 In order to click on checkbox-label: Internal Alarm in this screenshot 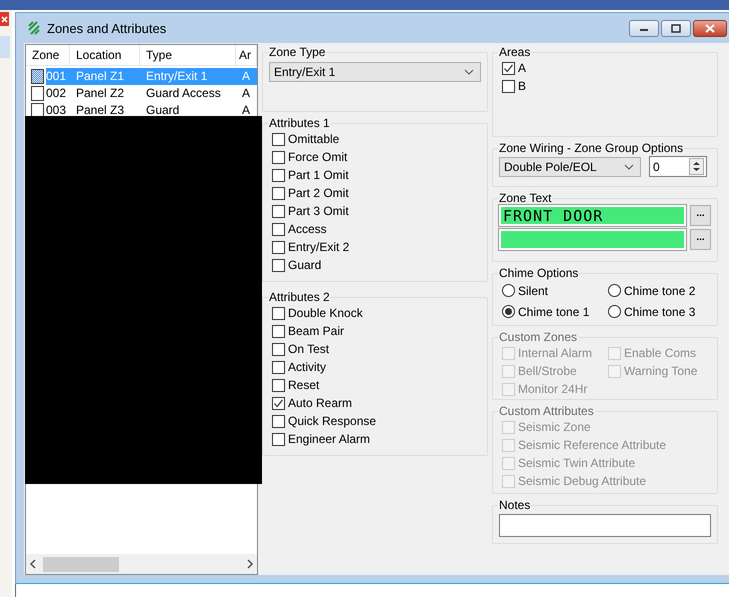, I will do `click(555, 353)`.